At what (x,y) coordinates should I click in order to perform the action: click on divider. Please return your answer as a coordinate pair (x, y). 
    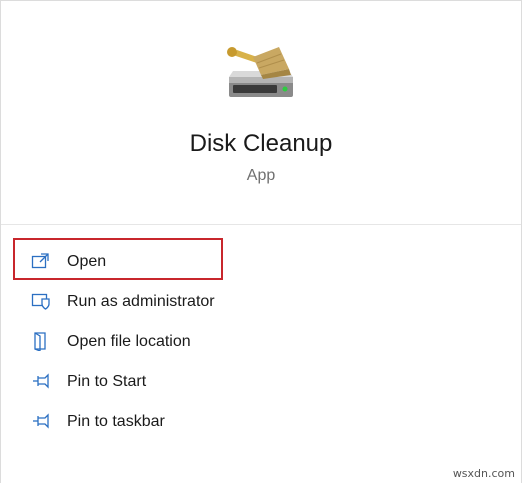
    Looking at the image, I should click on (261, 224).